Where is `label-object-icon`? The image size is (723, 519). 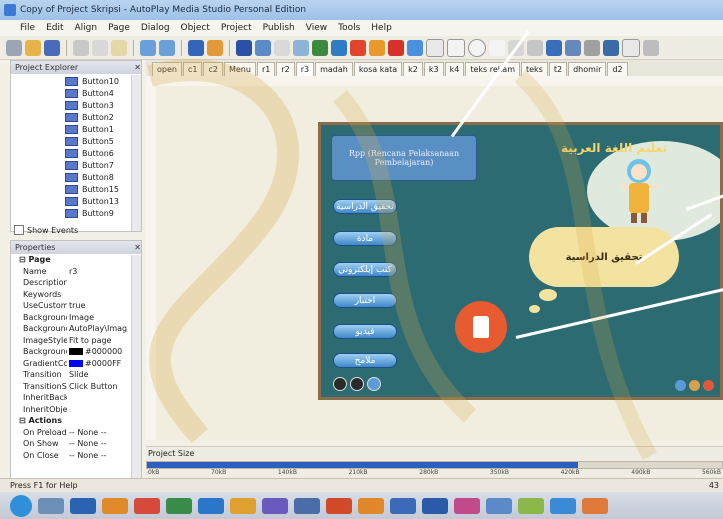 label-object-icon is located at coordinates (263, 47).